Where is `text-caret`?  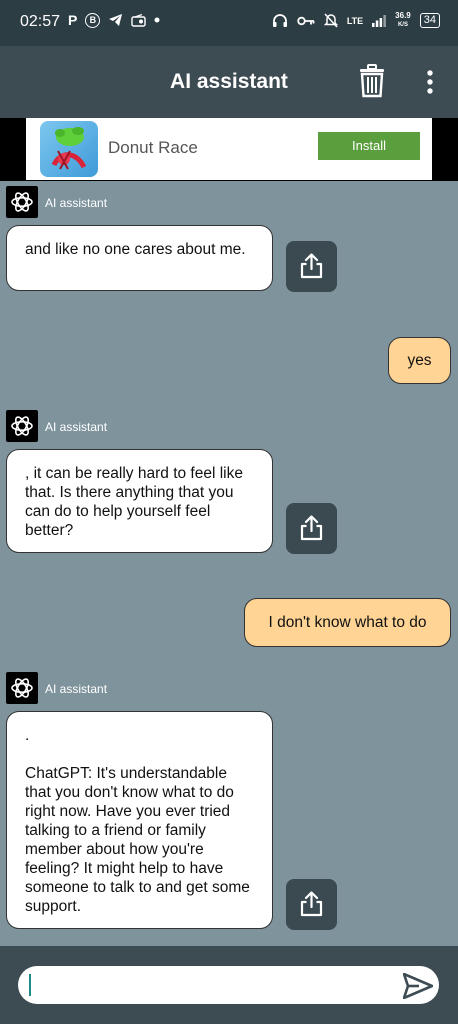 text-caret is located at coordinates (30, 985).